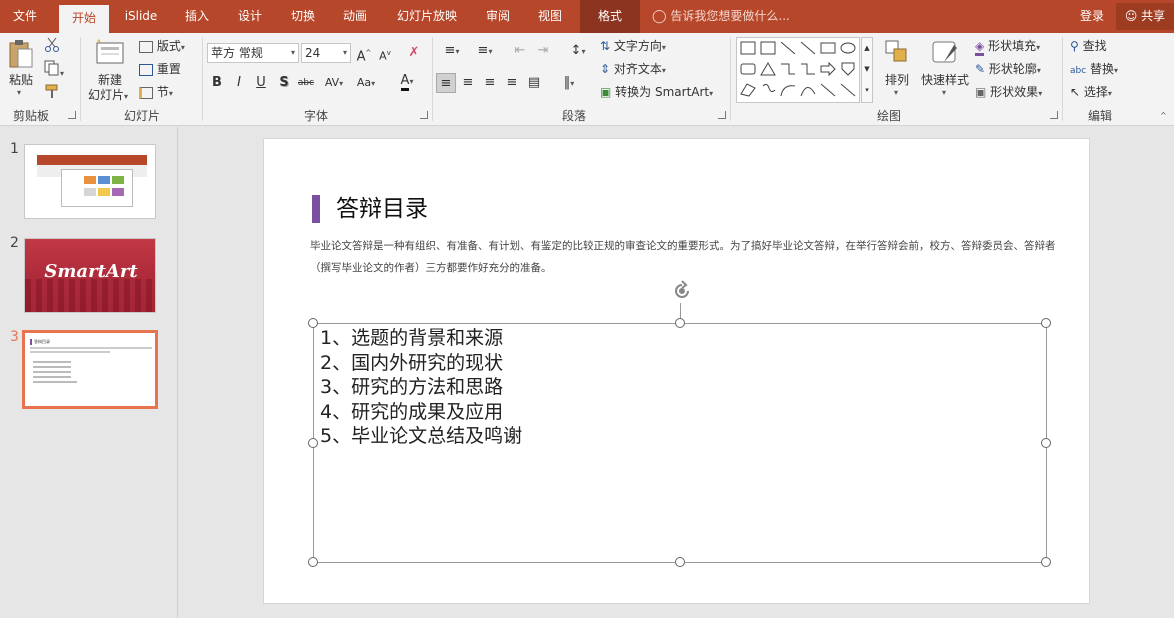 This screenshot has width=1174, height=618. Describe the element at coordinates (867, 70) in the screenshot. I see `shapes-gallery-scroll: ▲ ▼ ▾` at that location.